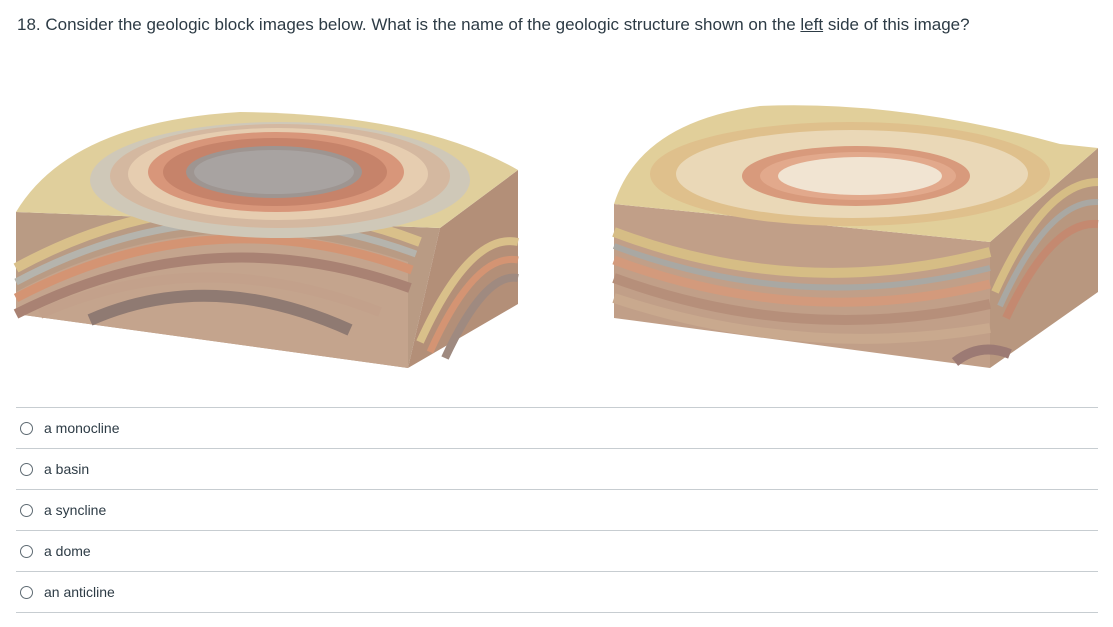  Describe the element at coordinates (82, 428) in the screenshot. I see `answer-label: a monocline` at that location.